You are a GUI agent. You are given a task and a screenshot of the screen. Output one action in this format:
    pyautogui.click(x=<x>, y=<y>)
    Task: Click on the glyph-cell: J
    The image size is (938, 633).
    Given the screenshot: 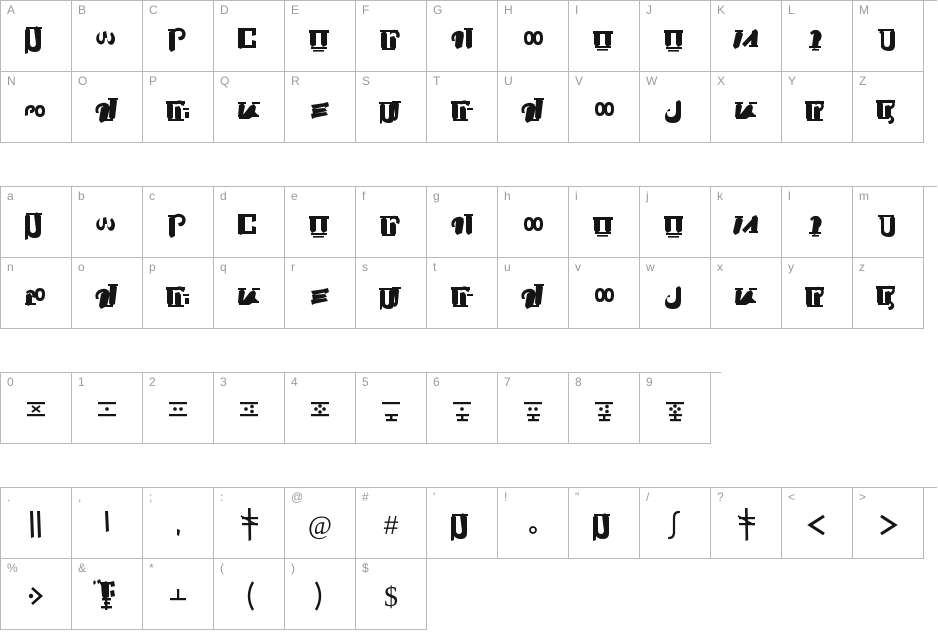 What is the action you would take?
    pyautogui.click(x=675, y=36)
    